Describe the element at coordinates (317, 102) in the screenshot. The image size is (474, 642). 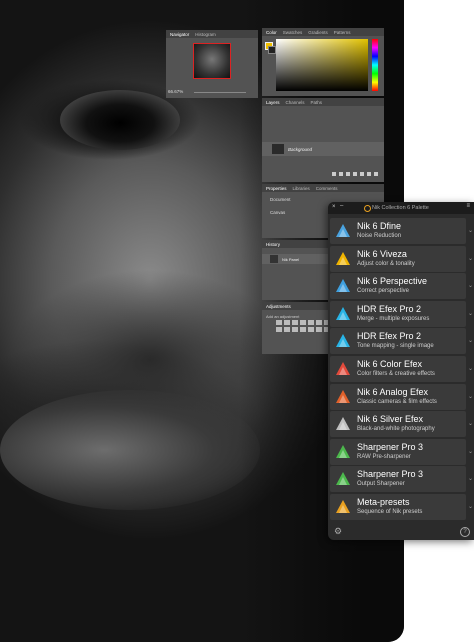
I see `tab-paths: Paths` at that location.